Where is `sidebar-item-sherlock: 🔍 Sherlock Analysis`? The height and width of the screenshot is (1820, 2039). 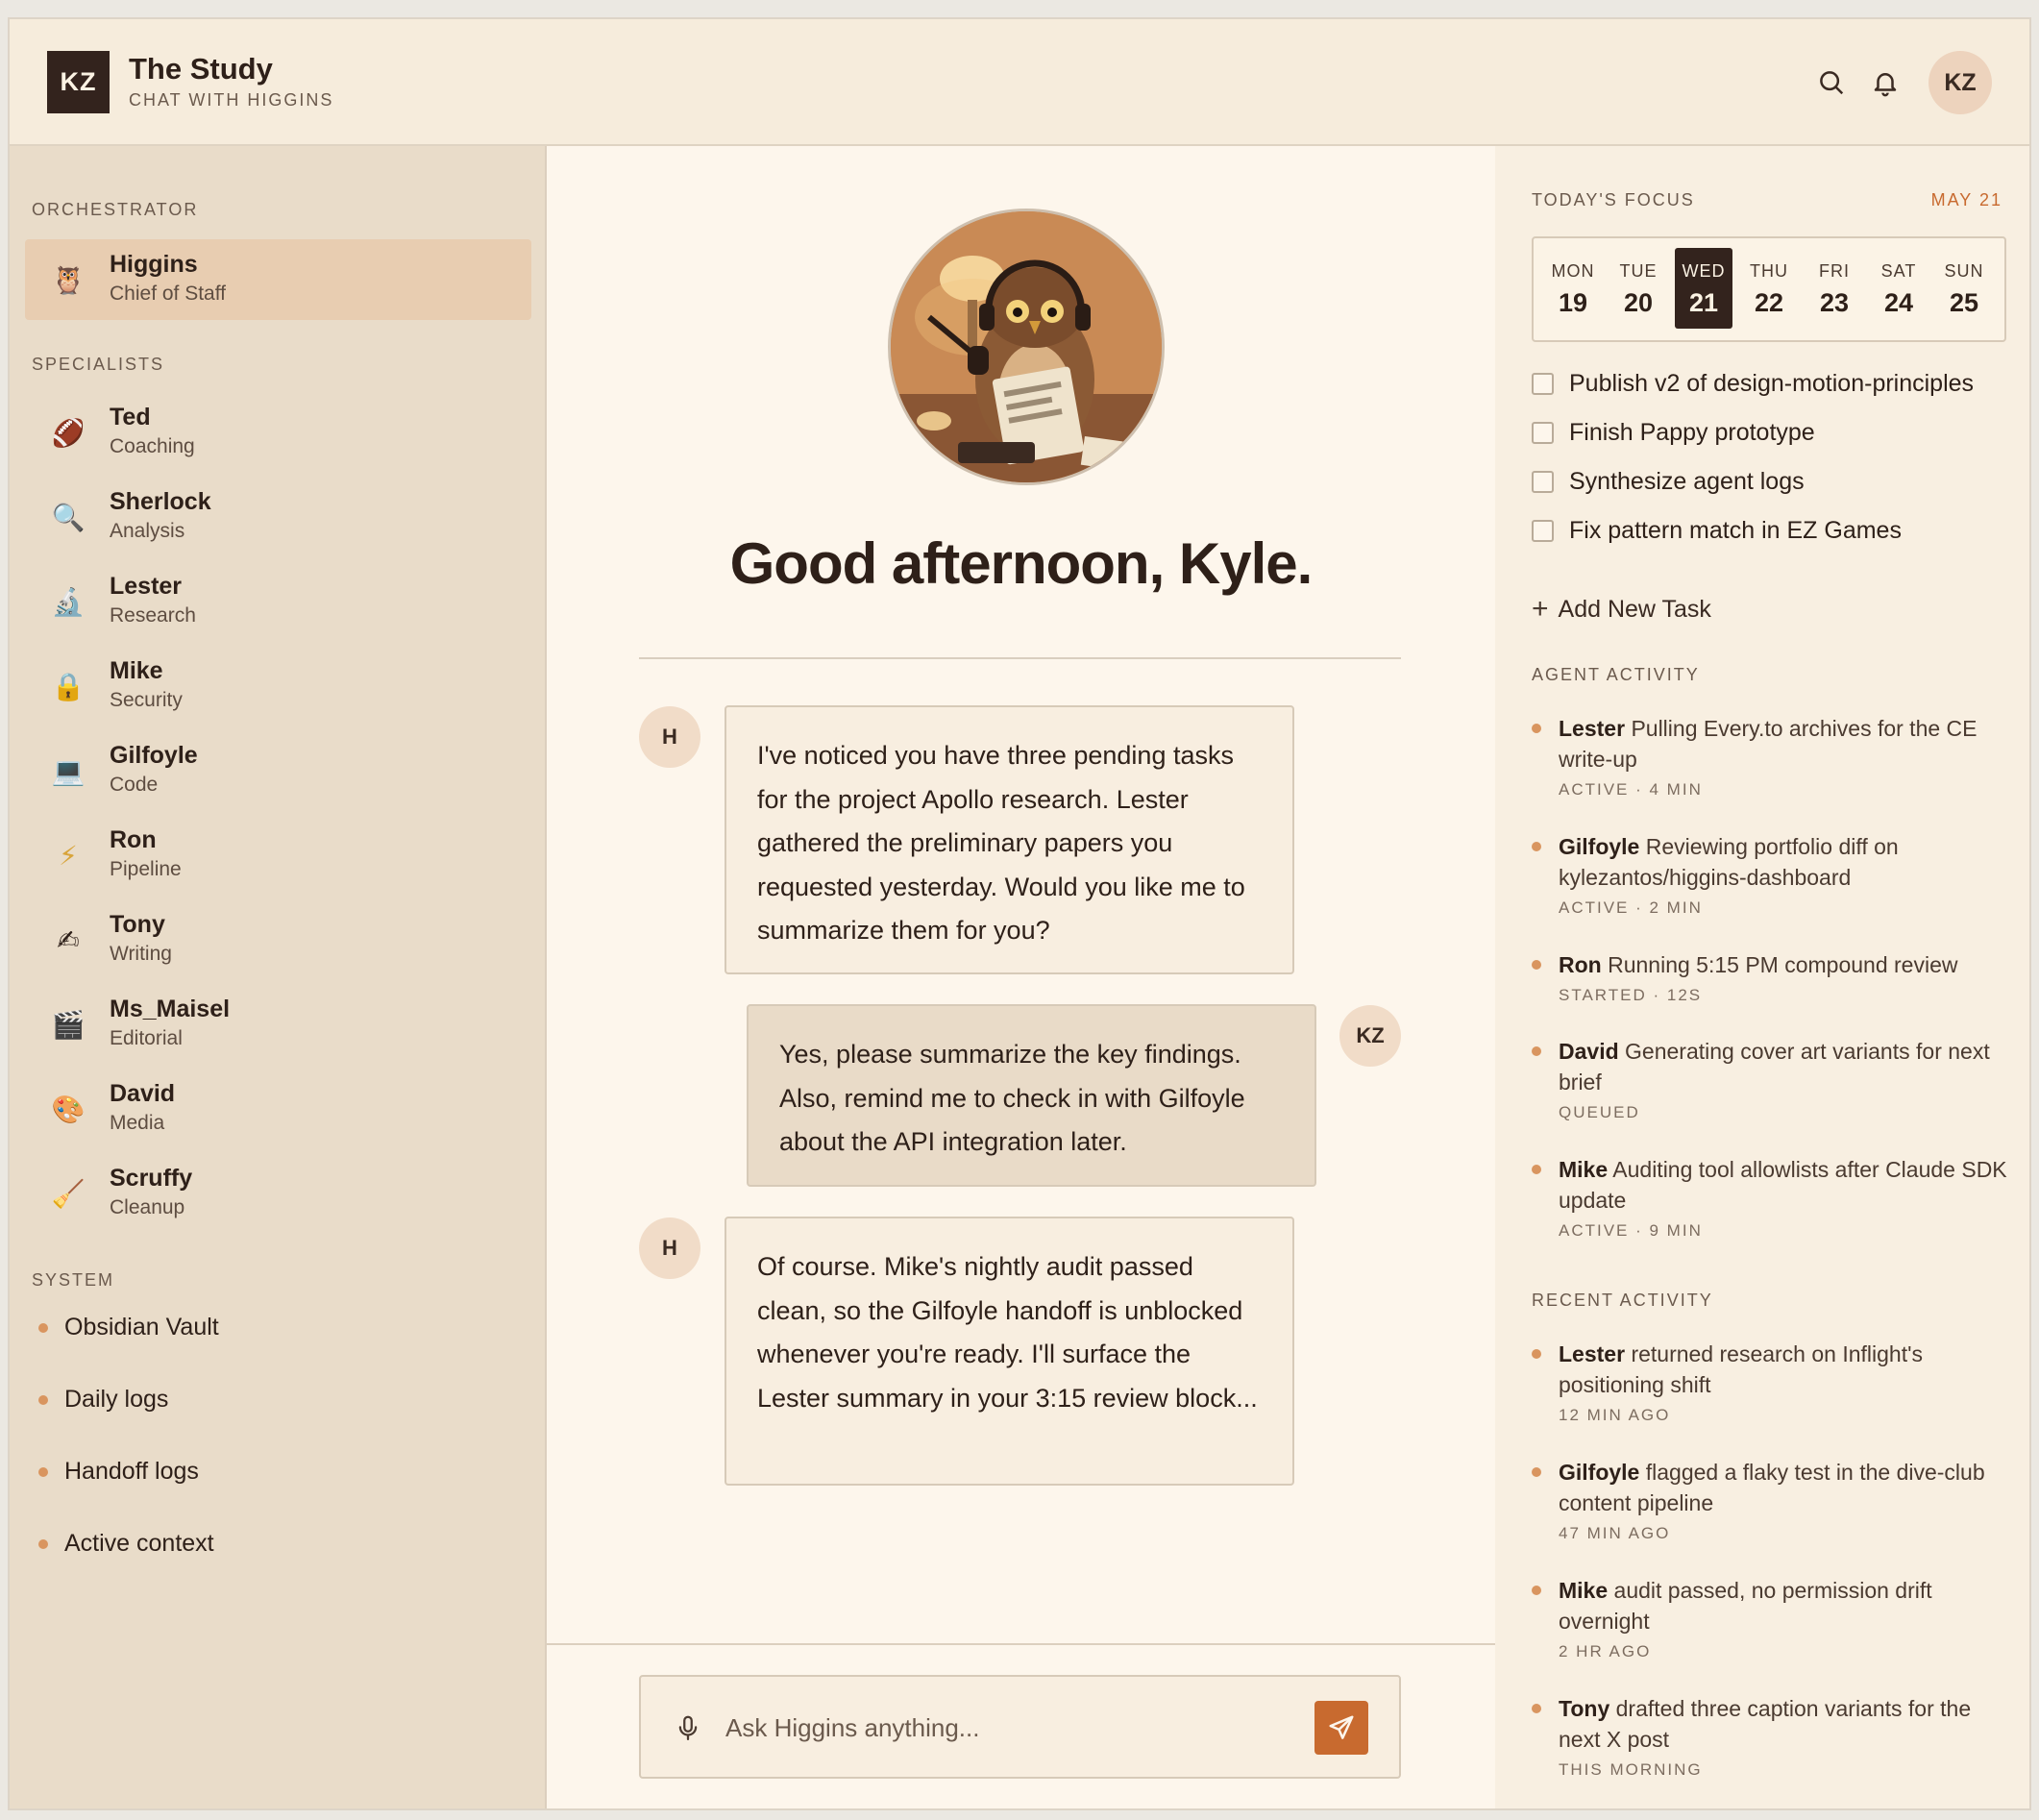 sidebar-item-sherlock: 🔍 Sherlock Analysis is located at coordinates (278, 517).